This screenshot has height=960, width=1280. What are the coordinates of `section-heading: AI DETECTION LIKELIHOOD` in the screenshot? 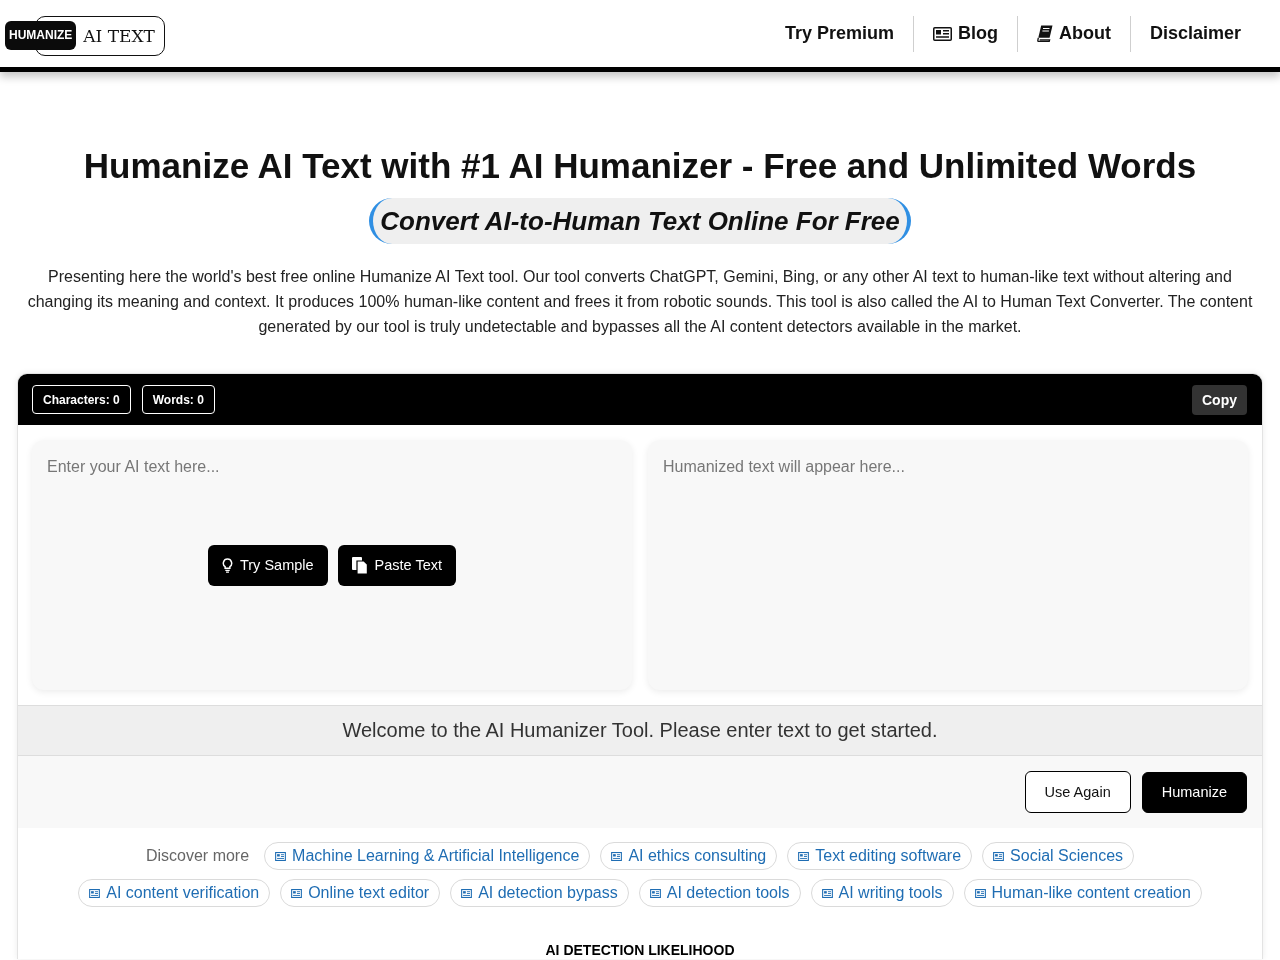 It's located at (640, 950).